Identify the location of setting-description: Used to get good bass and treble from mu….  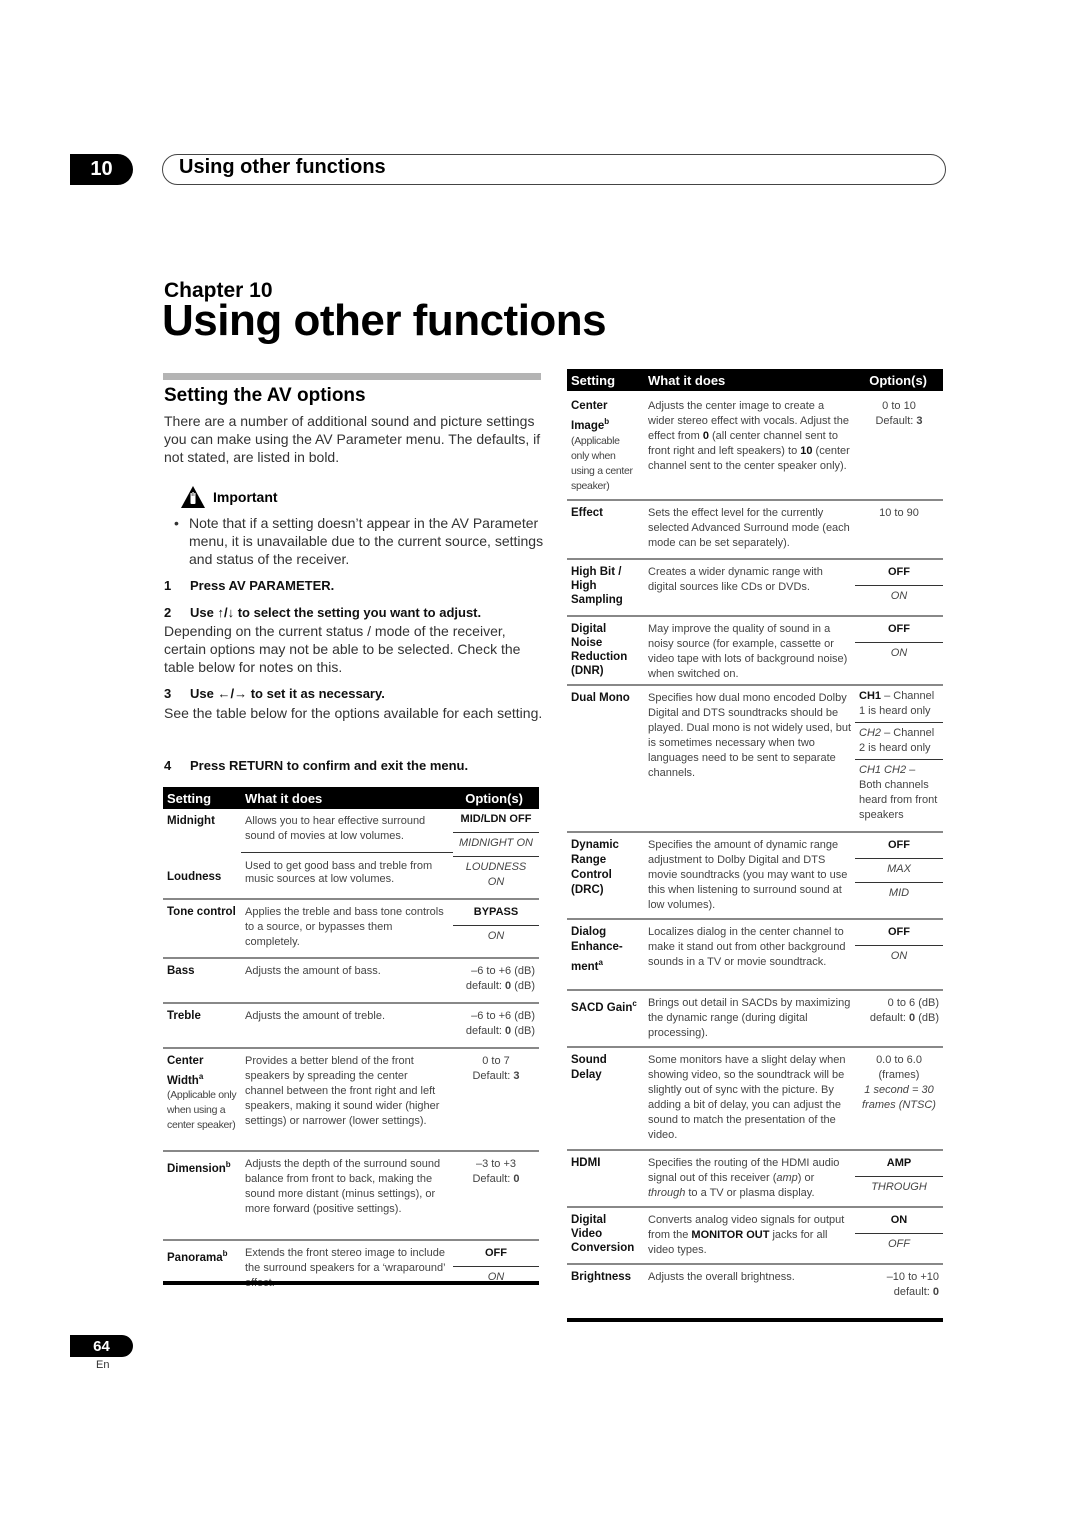
(339, 872).